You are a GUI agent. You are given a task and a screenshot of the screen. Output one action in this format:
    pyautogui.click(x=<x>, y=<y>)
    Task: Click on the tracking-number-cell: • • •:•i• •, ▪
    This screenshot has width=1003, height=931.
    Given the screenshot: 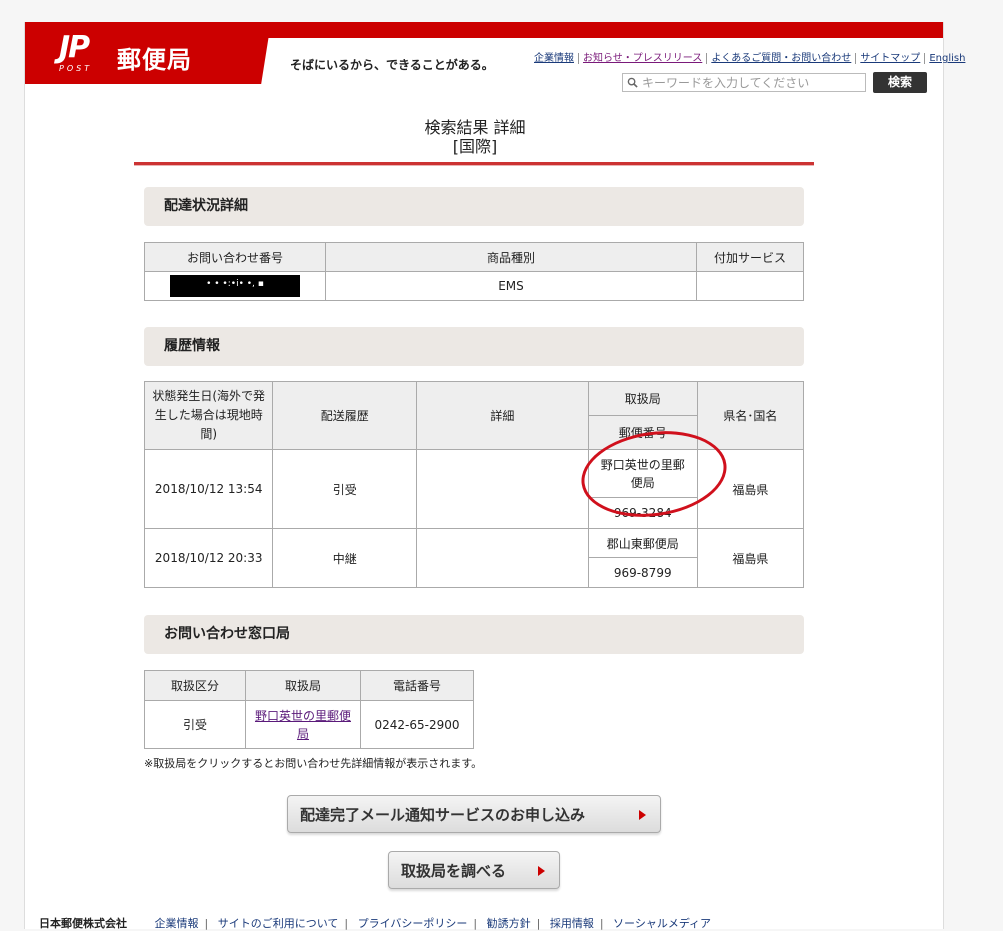 What is the action you would take?
    pyautogui.click(x=235, y=286)
    